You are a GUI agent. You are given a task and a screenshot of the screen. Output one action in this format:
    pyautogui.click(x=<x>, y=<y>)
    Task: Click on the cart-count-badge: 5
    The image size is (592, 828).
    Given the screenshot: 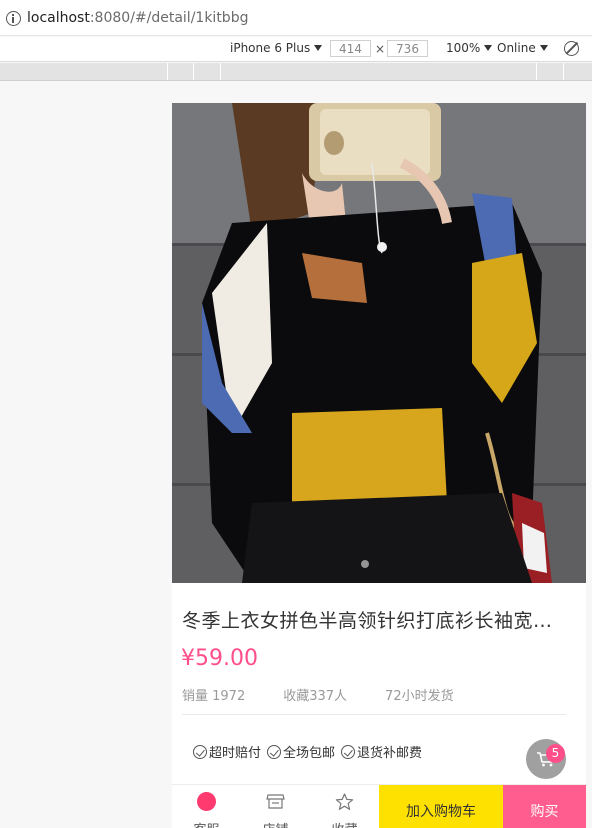 What is the action you would take?
    pyautogui.click(x=555, y=753)
    